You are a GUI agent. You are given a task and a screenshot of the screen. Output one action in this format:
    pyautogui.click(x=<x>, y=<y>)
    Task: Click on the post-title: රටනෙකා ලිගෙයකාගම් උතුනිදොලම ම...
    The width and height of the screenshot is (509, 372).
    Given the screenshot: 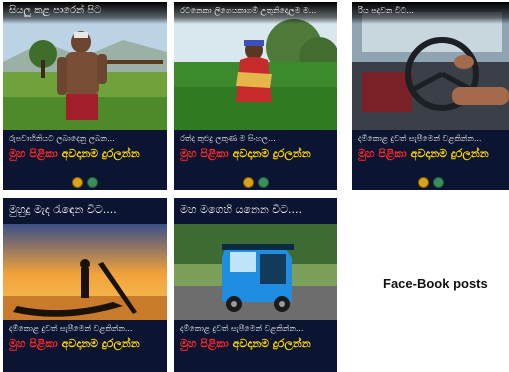 What is the action you would take?
    pyautogui.click(x=255, y=13)
    